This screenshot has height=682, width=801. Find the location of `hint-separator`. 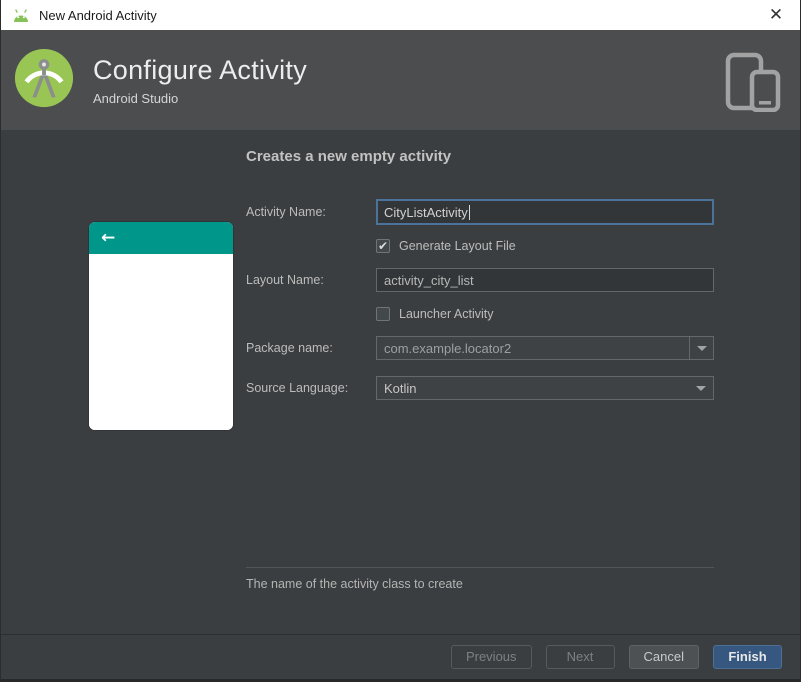

hint-separator is located at coordinates (480, 567).